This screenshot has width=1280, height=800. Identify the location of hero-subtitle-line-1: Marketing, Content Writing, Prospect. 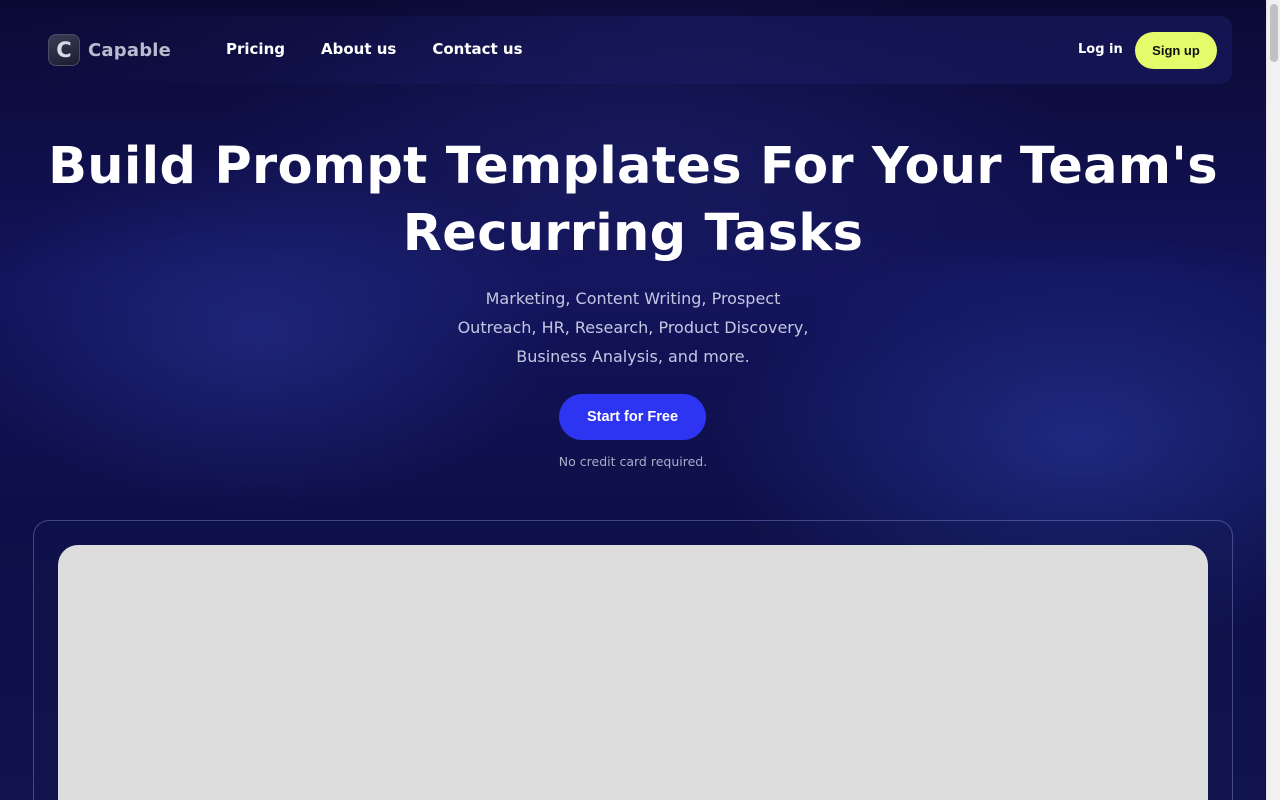
(633, 298).